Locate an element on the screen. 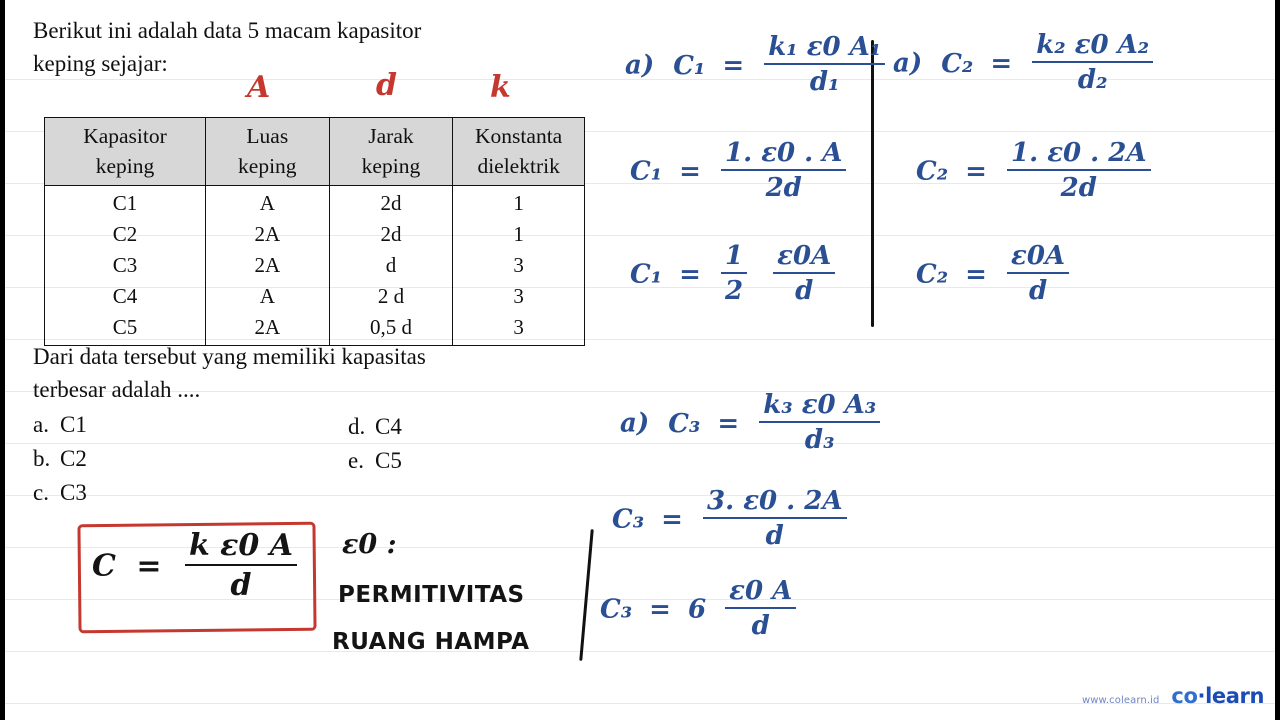  boxed-formula: C = k ε0 A d is located at coordinates (196, 566).